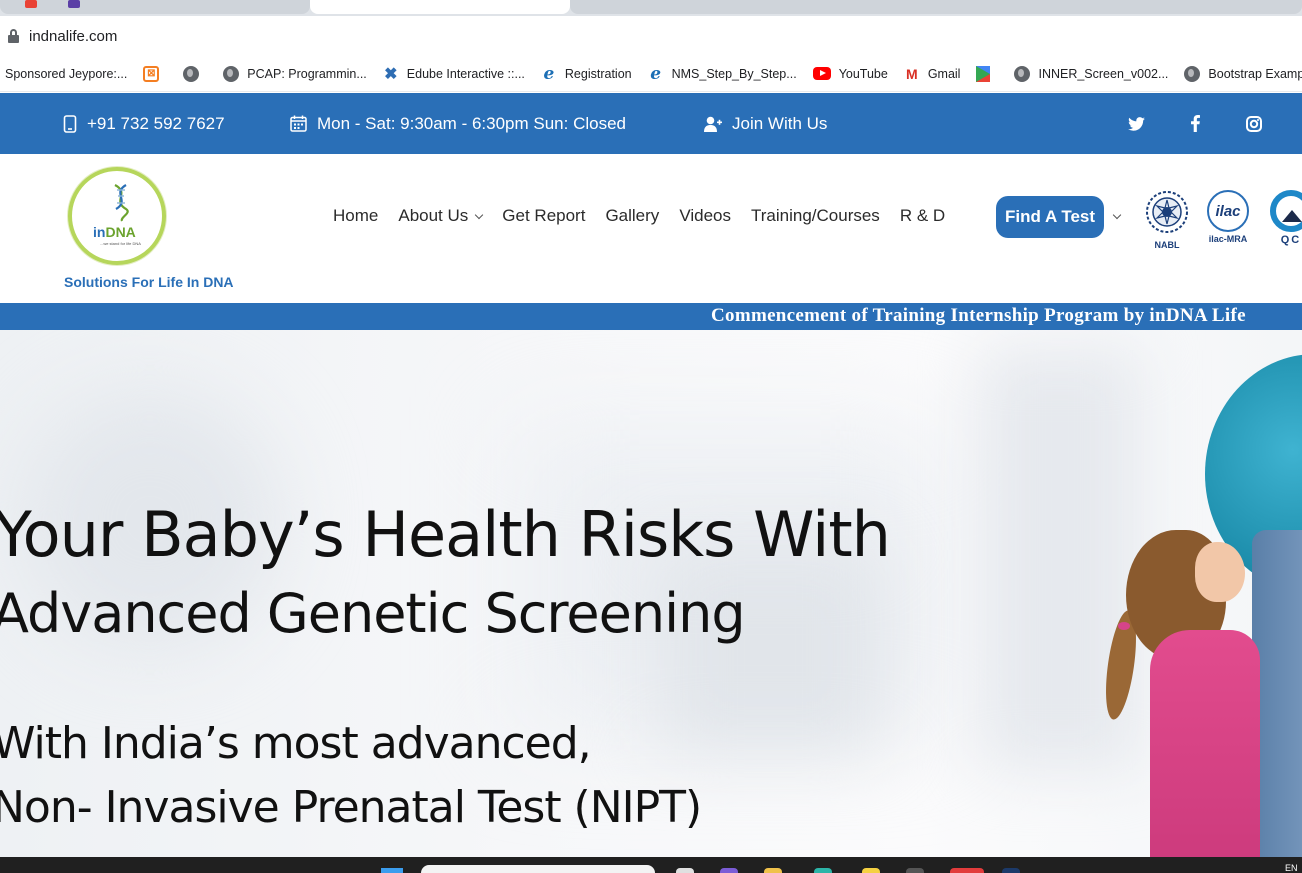 Image resolution: width=1302 pixels, height=873 pixels. What do you see at coordinates (821, 73) in the screenshot?
I see `youtube-icon` at bounding box center [821, 73].